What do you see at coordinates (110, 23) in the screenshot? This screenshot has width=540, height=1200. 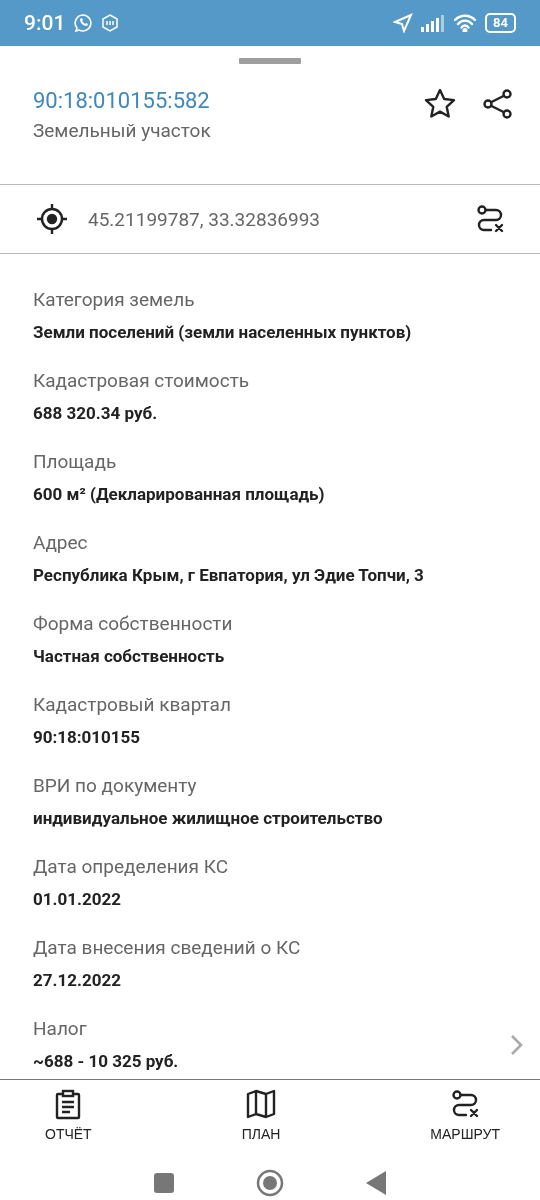 I see `hexagon-icon` at bounding box center [110, 23].